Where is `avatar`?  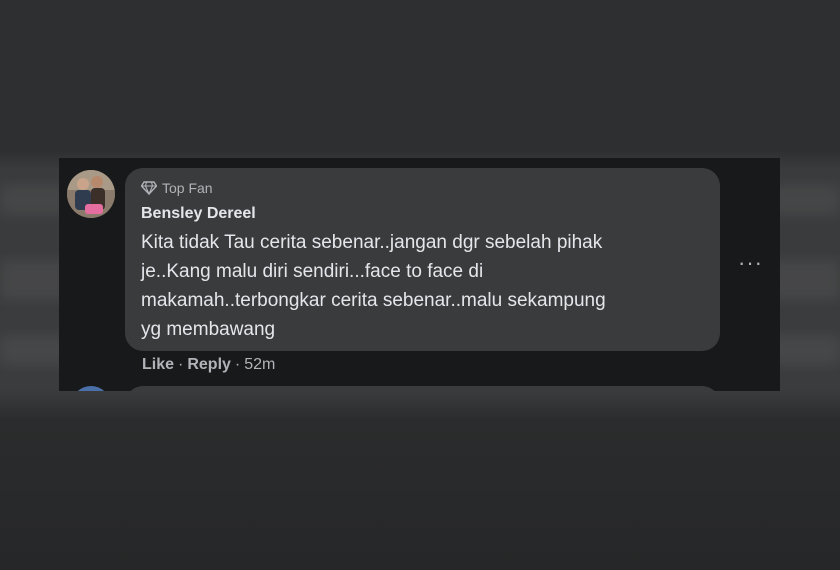 avatar is located at coordinates (91, 194).